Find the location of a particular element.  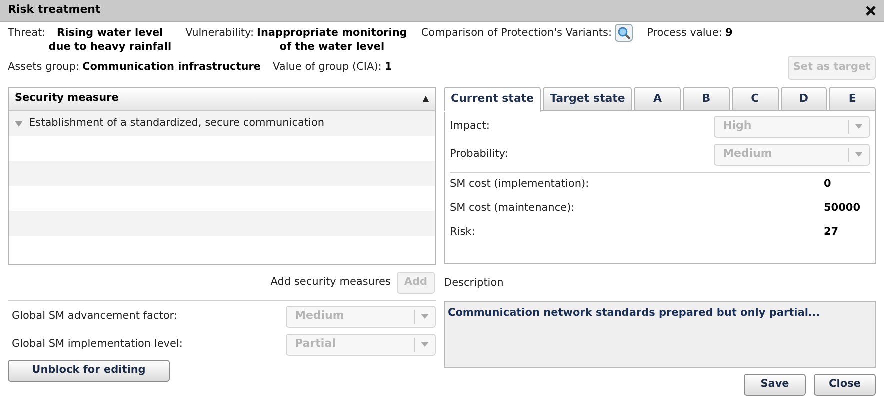

unblock-button: Unblock for editing is located at coordinates (89, 371).